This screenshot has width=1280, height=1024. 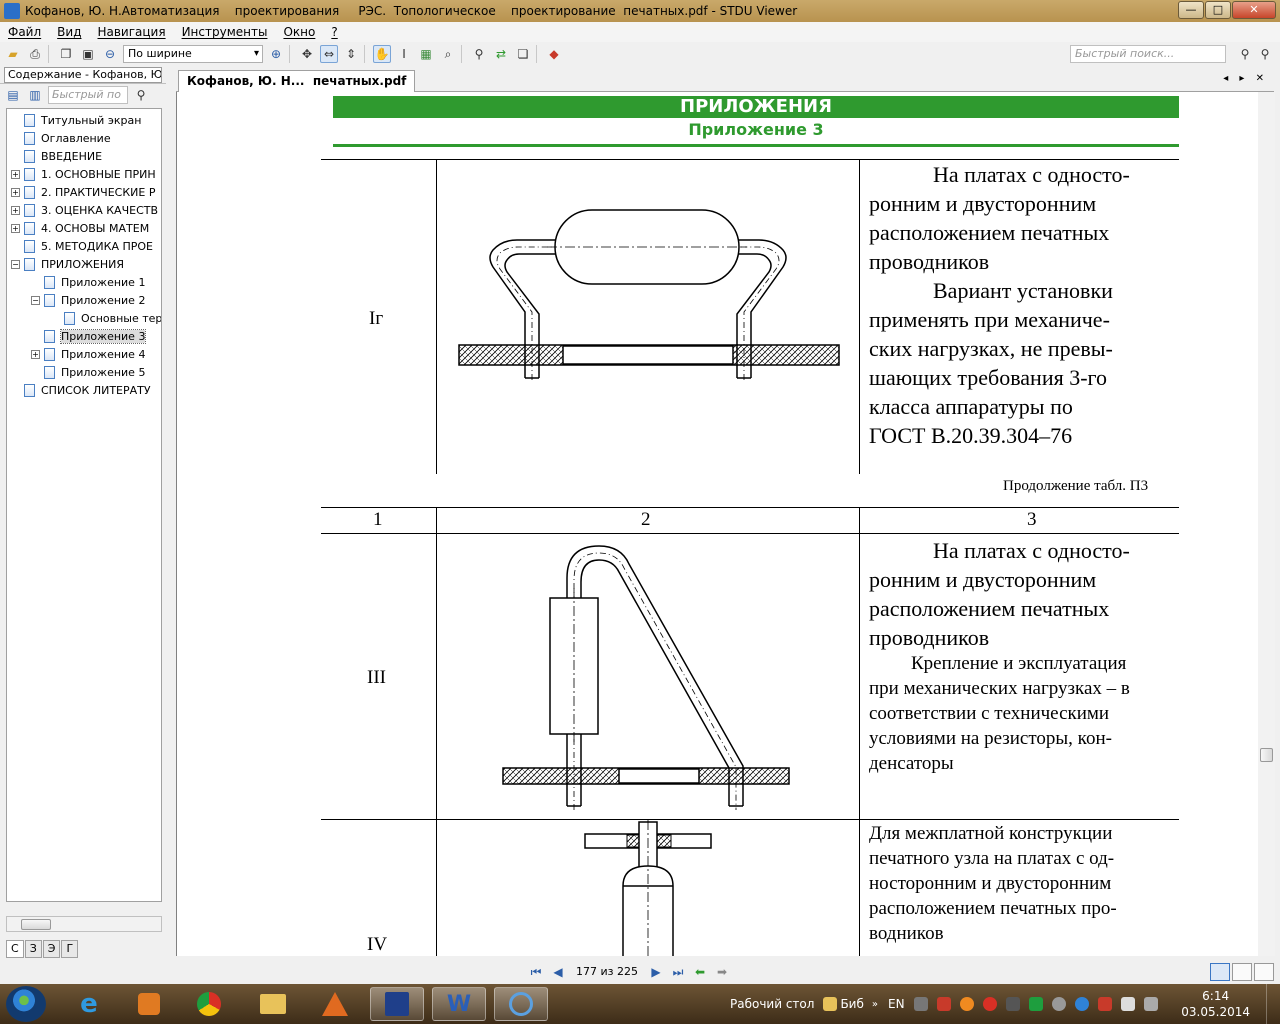 What do you see at coordinates (554, 54) in the screenshot?
I see `bookmark-icon: ◆` at bounding box center [554, 54].